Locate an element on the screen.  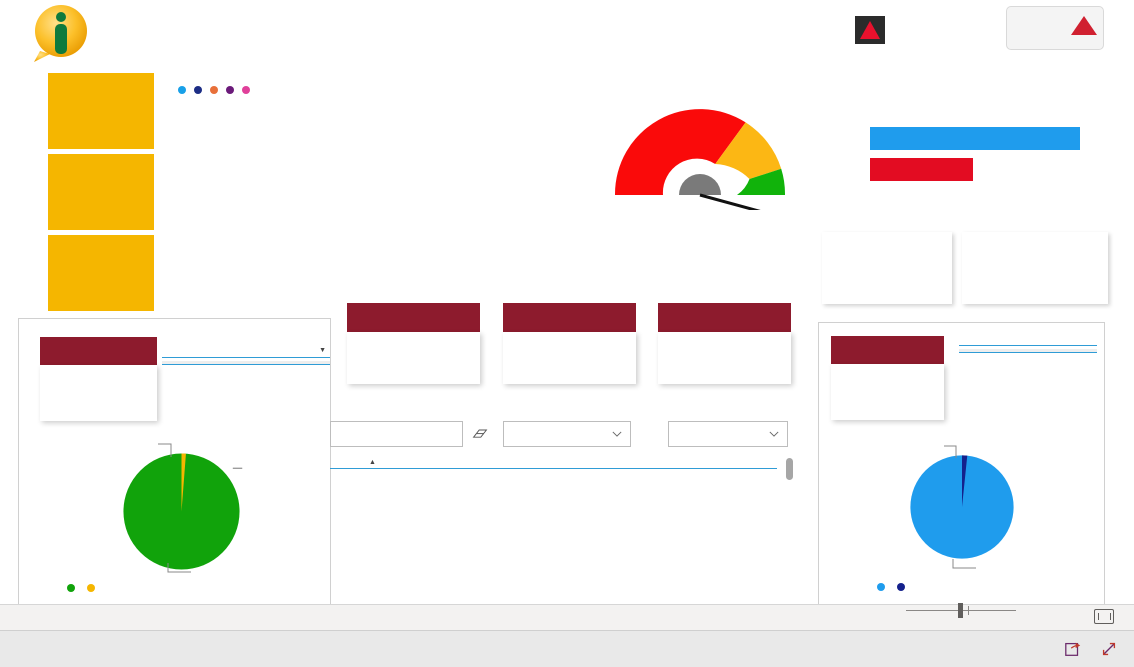
bar-fill-sim is located at coordinates (975, 138).